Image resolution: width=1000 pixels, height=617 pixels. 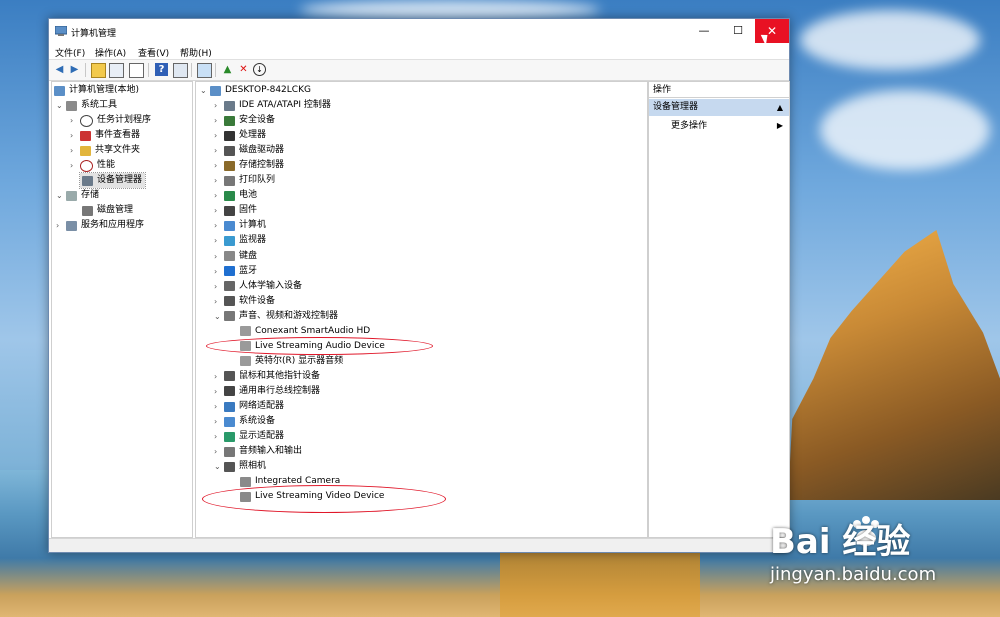 I want to click on performance-icon, so click(x=86, y=165).